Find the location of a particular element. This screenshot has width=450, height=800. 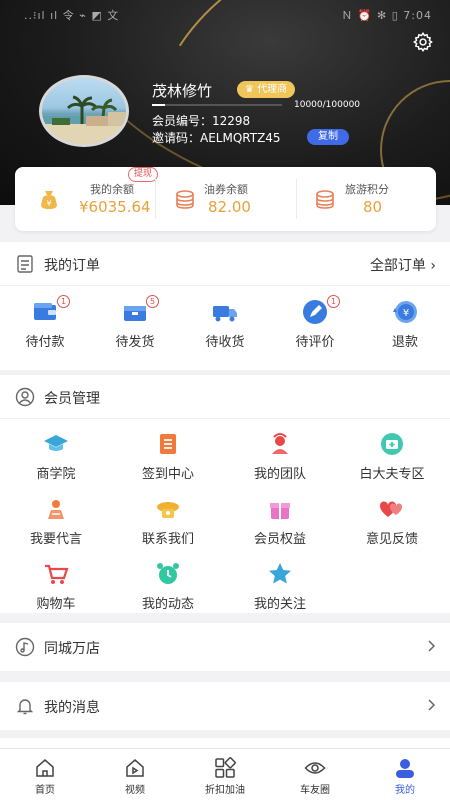

tab-fuel-discount: 折扣加油 is located at coordinates (225, 774).